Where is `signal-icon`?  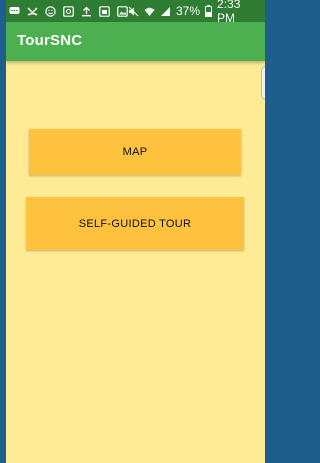 signal-icon is located at coordinates (165, 11).